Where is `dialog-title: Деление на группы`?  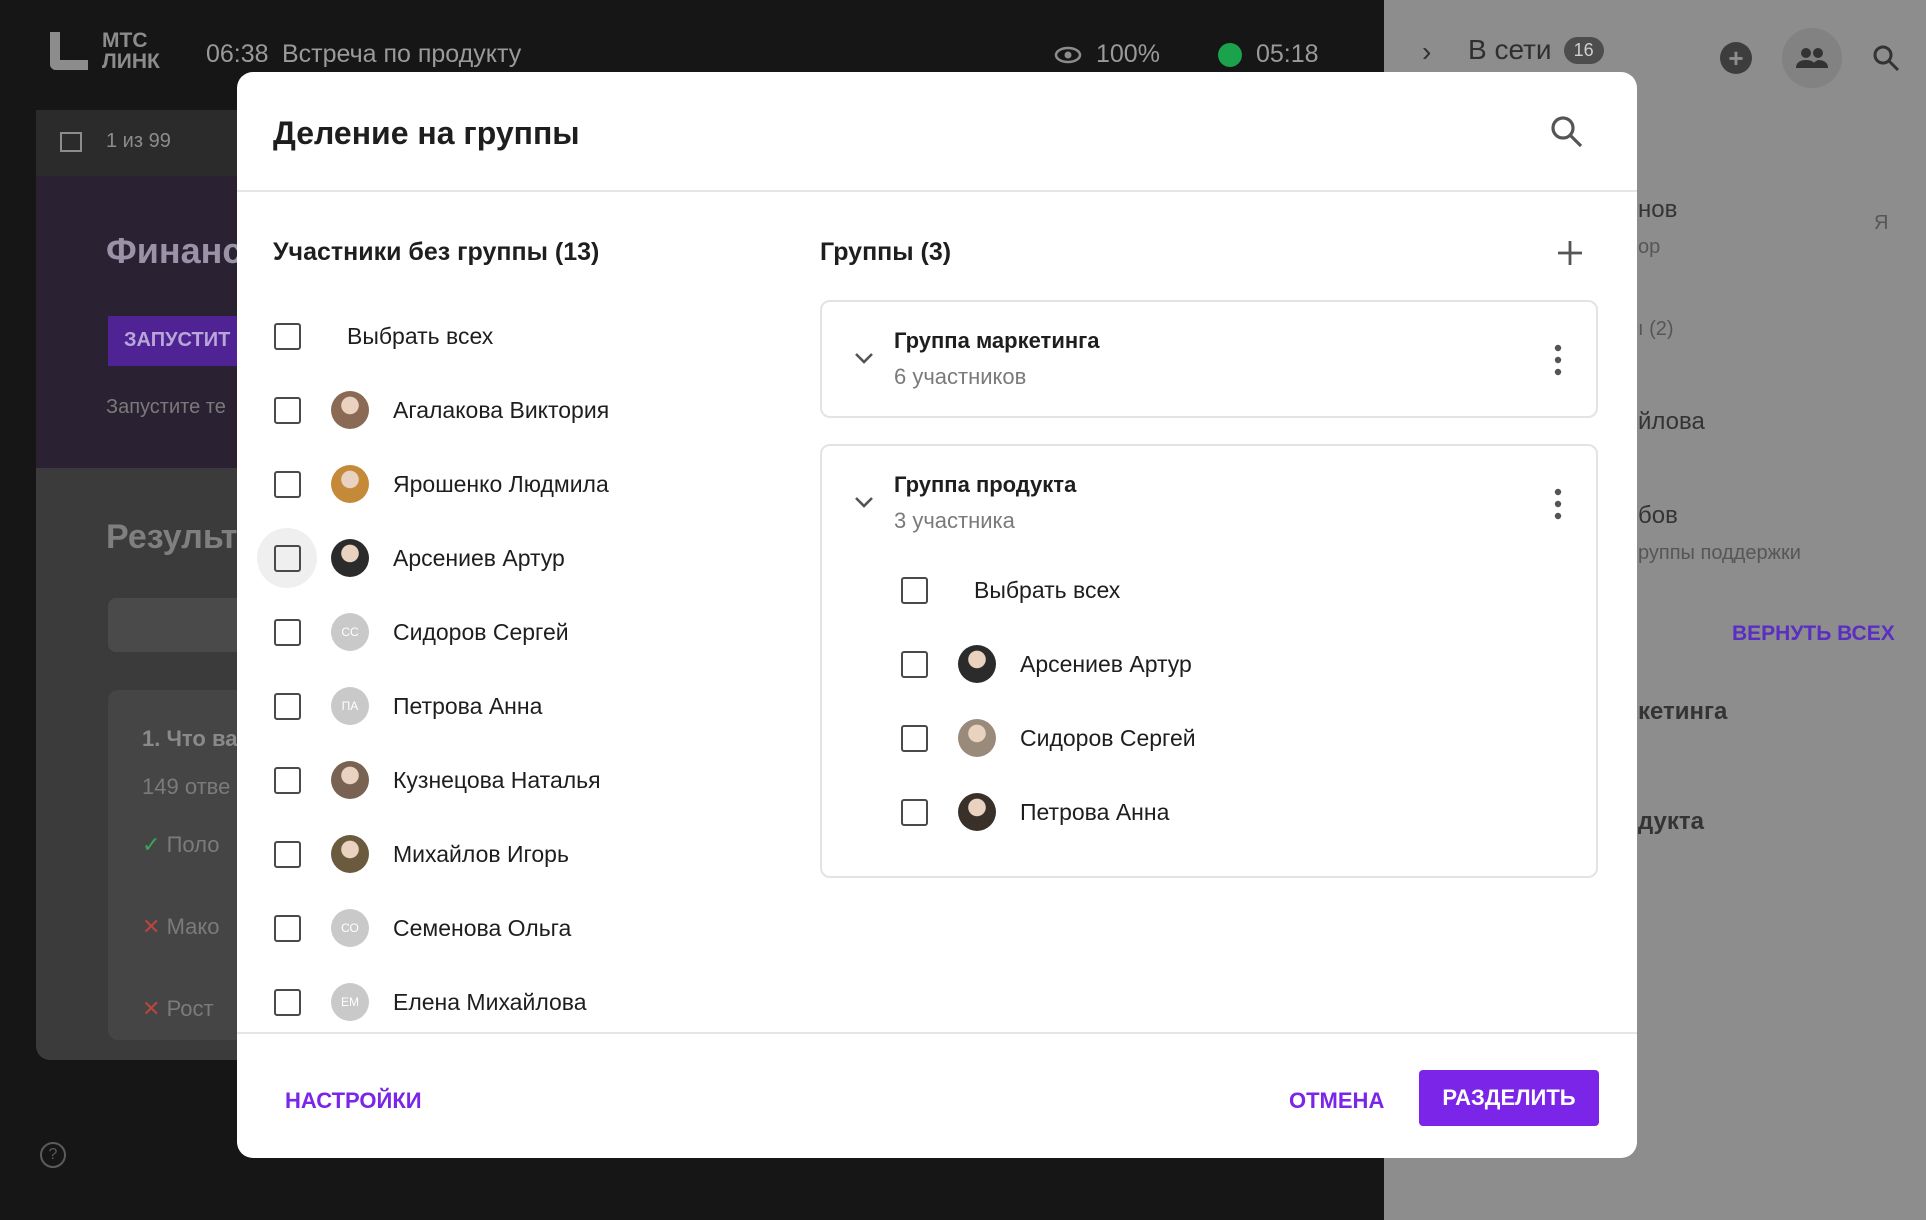 dialog-title: Деление на группы is located at coordinates (426, 133).